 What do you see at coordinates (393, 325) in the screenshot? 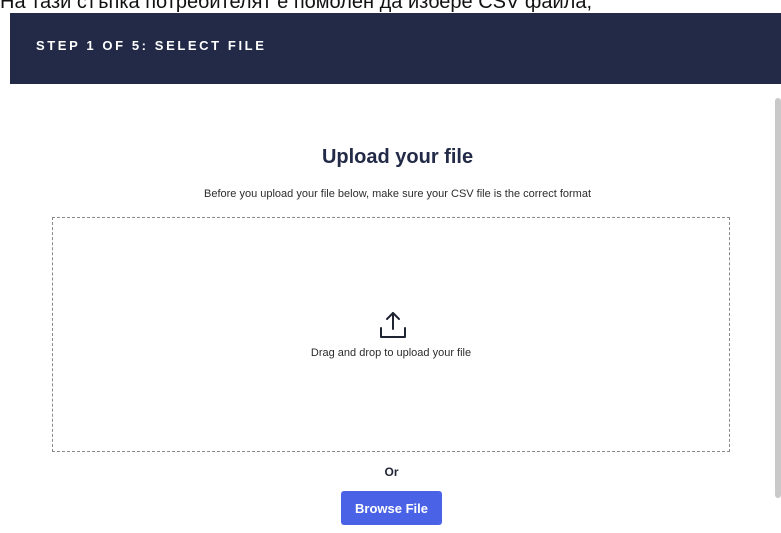
I see `upload-icon` at bounding box center [393, 325].